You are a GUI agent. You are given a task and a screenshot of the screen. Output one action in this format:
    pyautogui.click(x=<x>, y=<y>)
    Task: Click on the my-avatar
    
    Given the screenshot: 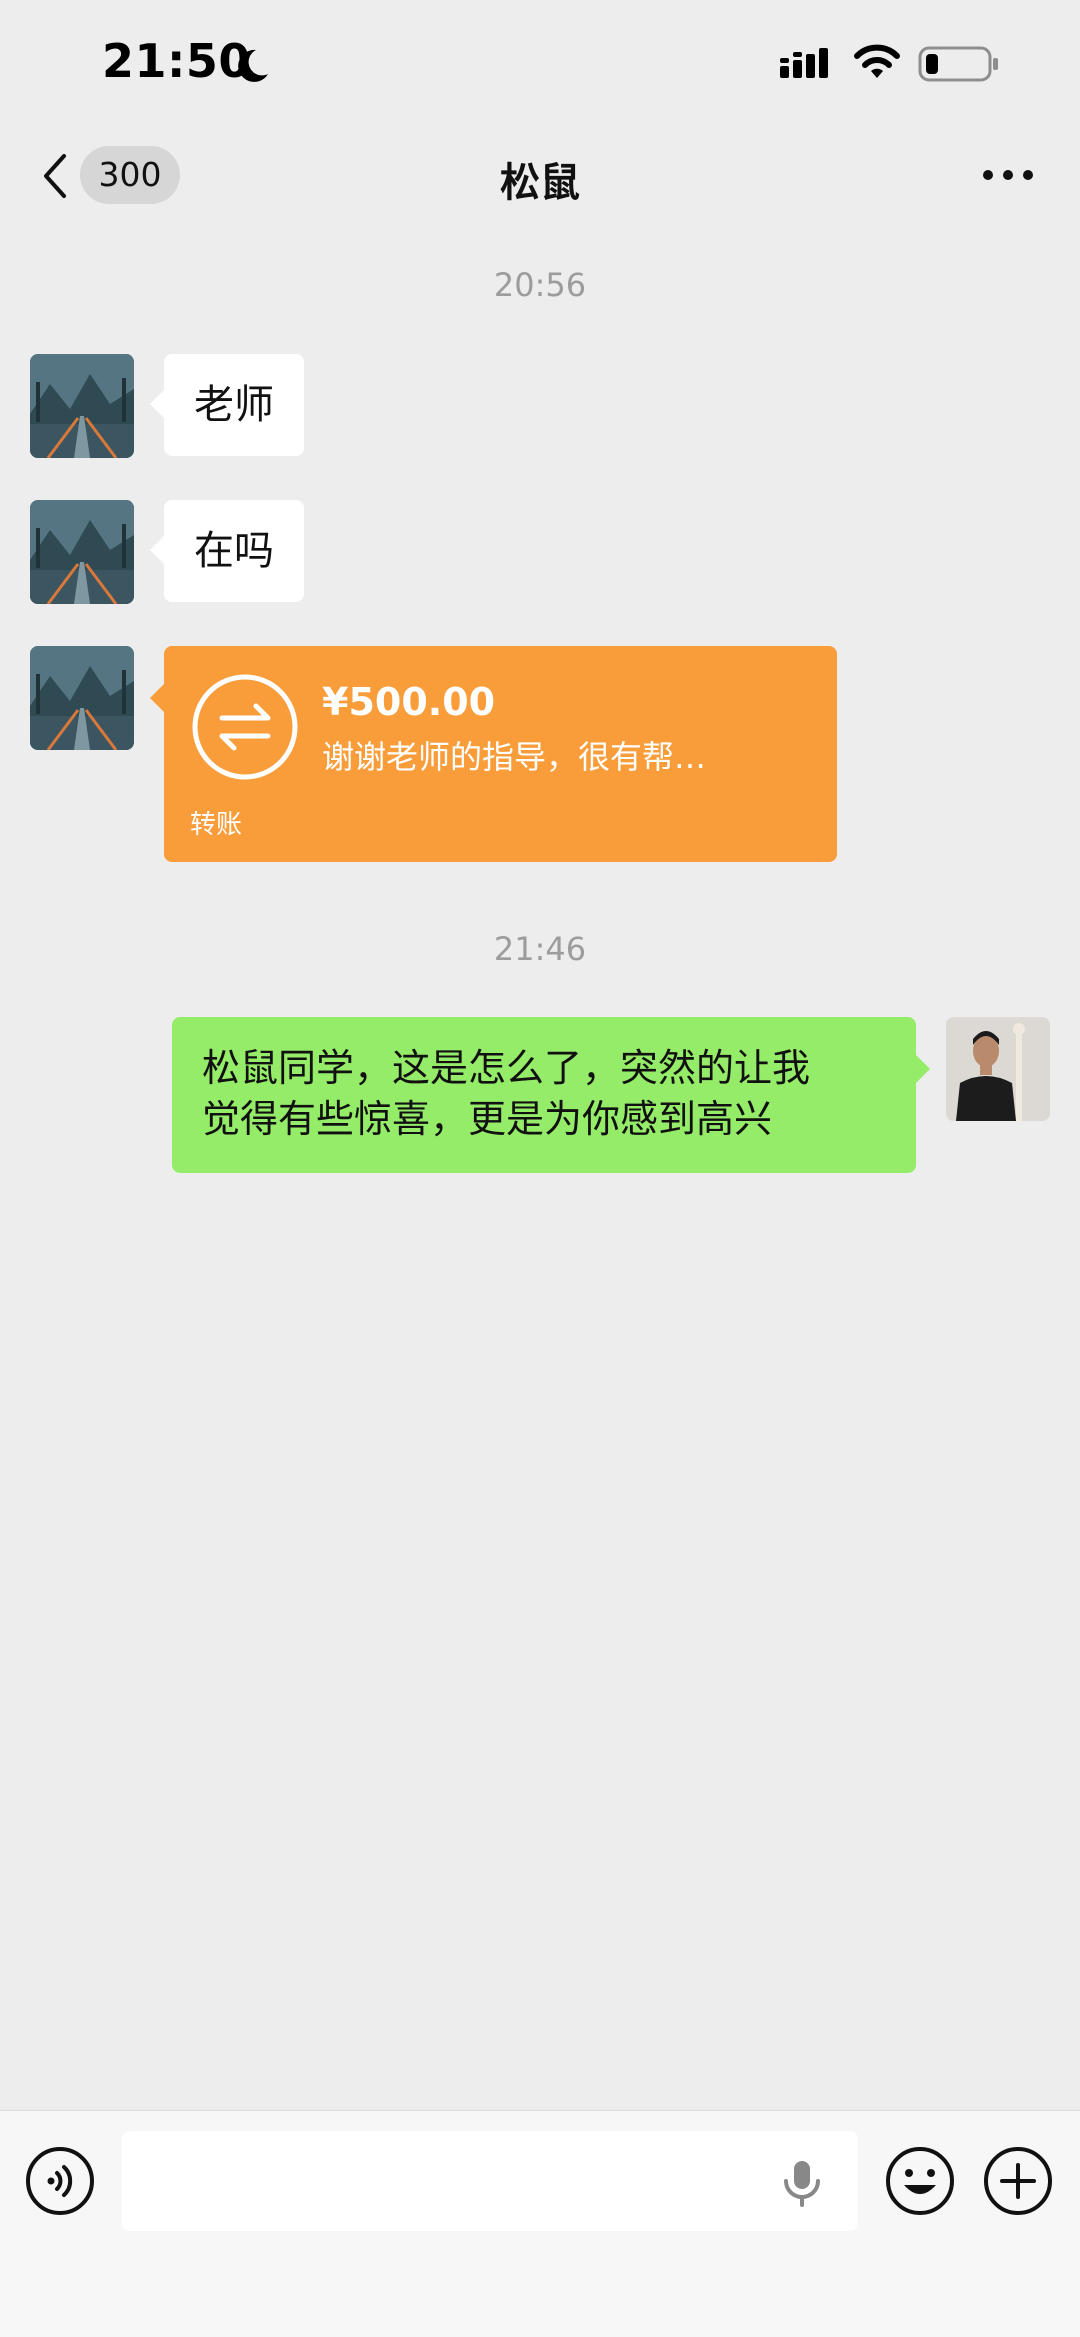 What is the action you would take?
    pyautogui.click(x=998, y=1069)
    